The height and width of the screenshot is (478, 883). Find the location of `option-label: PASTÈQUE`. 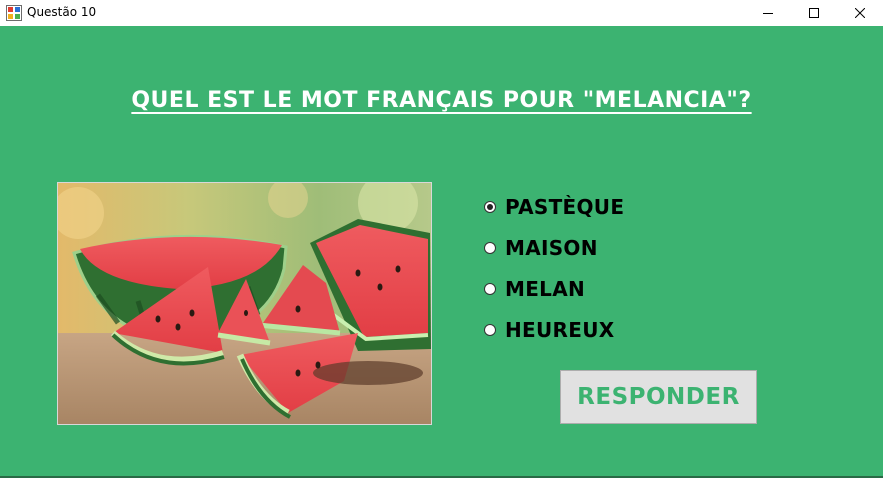

option-label: PASTÈQUE is located at coordinates (565, 206).